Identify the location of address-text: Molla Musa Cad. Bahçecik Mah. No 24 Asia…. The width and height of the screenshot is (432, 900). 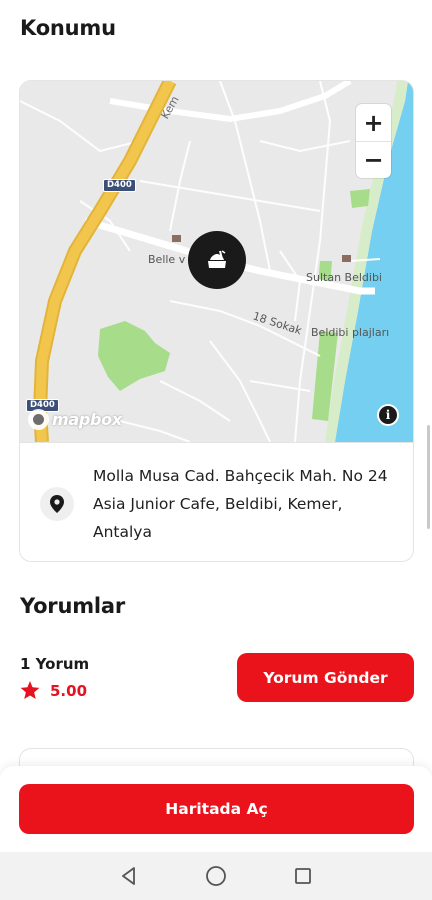
(240, 504).